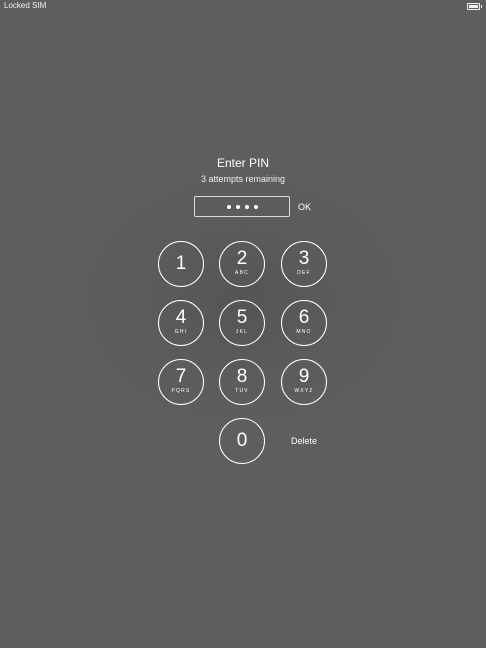  Describe the element at coordinates (304, 273) in the screenshot. I see `key-letters: DEF` at that location.